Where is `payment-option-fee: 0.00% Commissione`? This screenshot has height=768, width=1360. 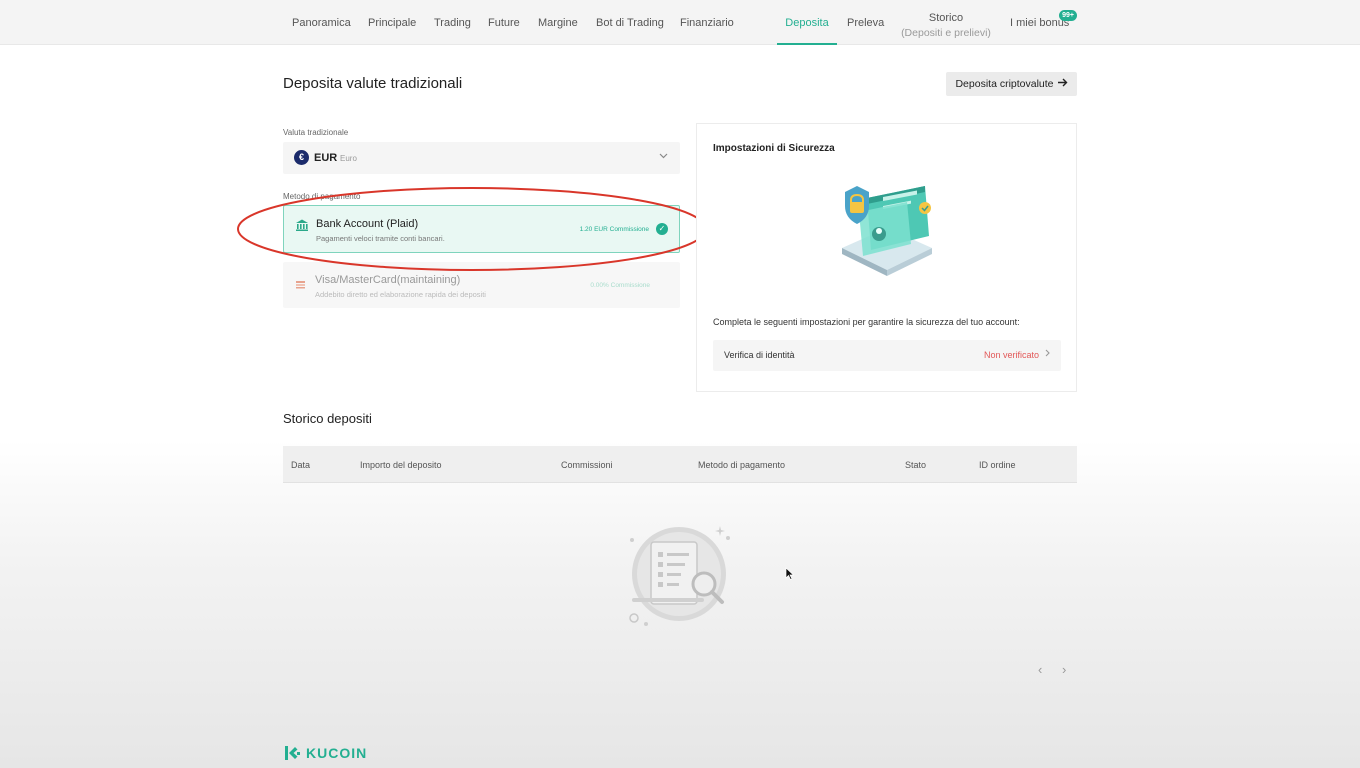
payment-option-fee: 0.00% Commissione is located at coordinates (620, 285).